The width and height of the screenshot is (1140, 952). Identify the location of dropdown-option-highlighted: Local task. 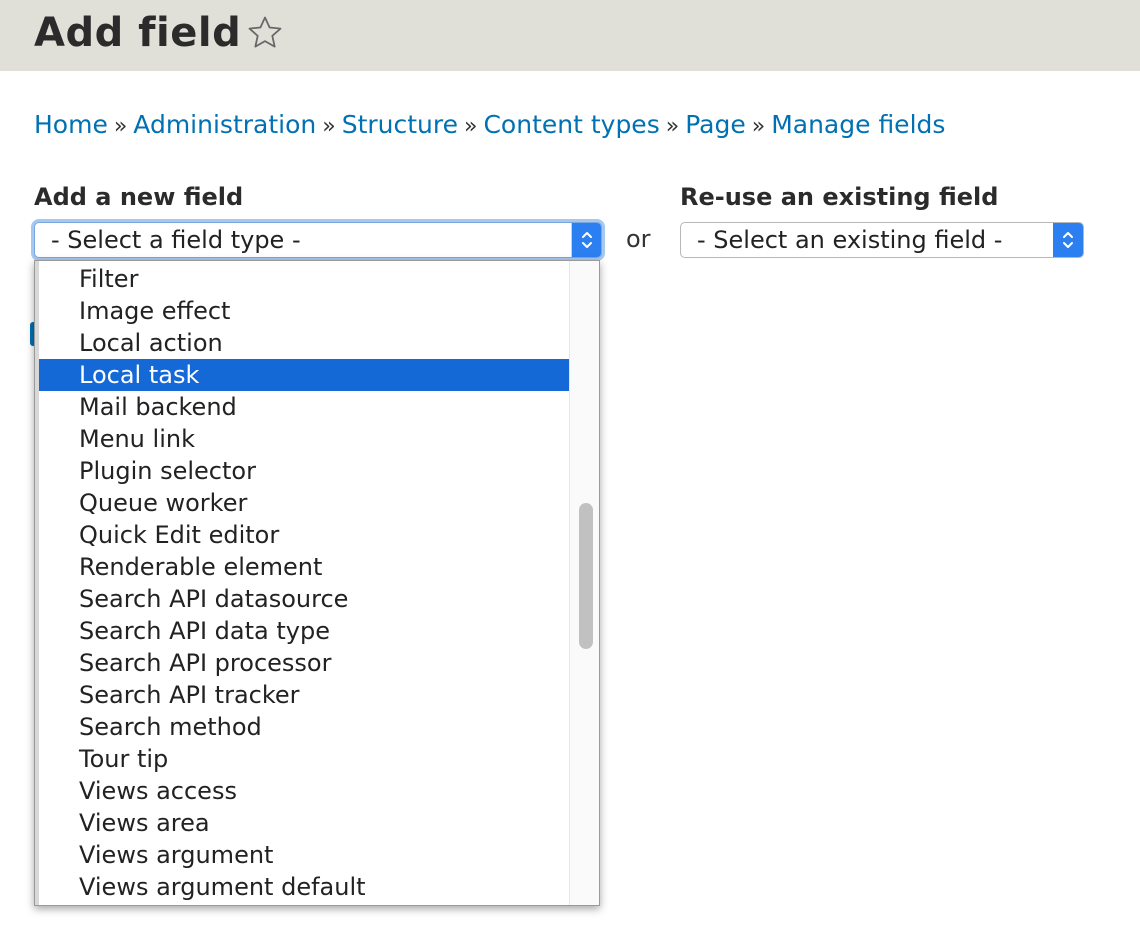
(304, 375).